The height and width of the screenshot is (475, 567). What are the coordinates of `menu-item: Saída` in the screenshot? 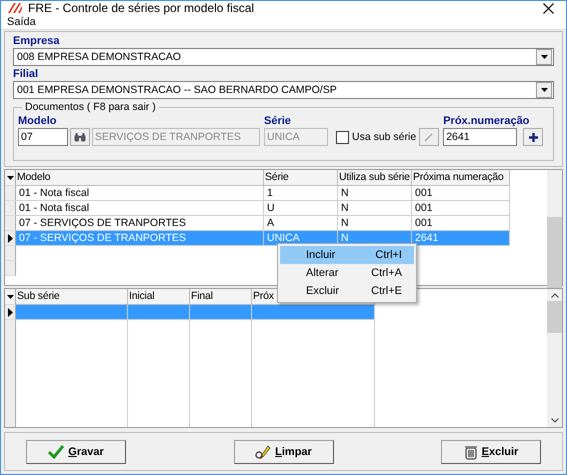 It's located at (21, 22).